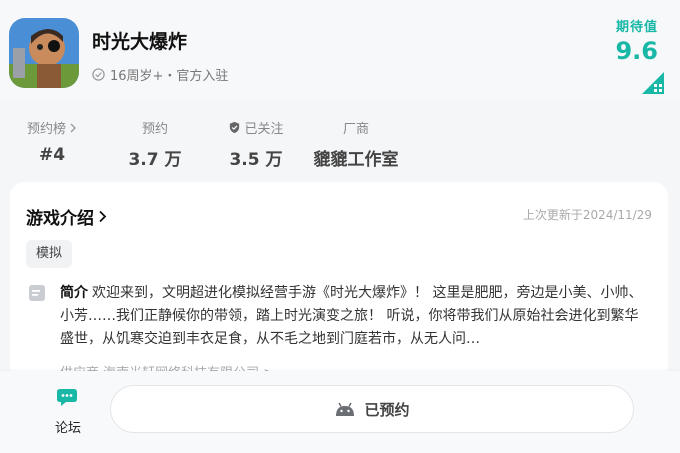 The width and height of the screenshot is (680, 453). I want to click on app-meta: 16周岁+・官方入驻, so click(160, 74).